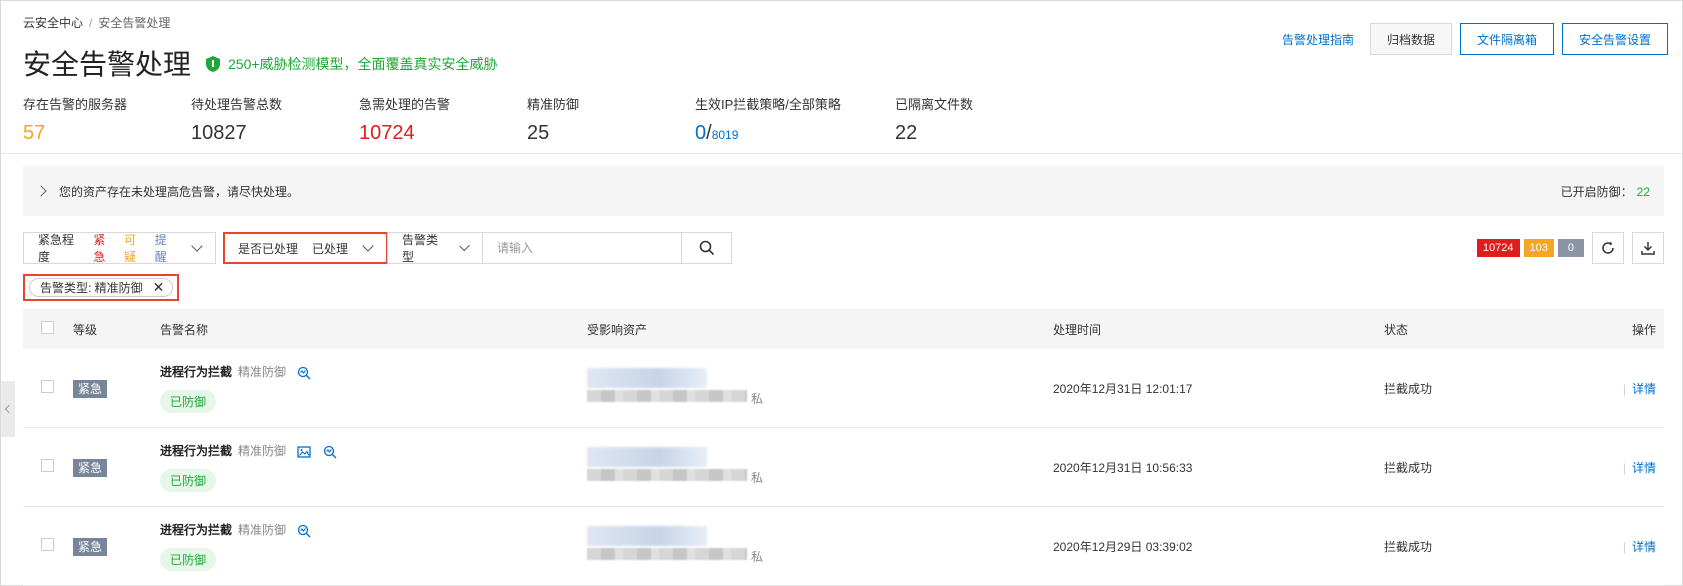 The height and width of the screenshot is (586, 1683). What do you see at coordinates (275, 119) in the screenshot?
I see `stat-pending: 待处理告警总数 10827` at bounding box center [275, 119].